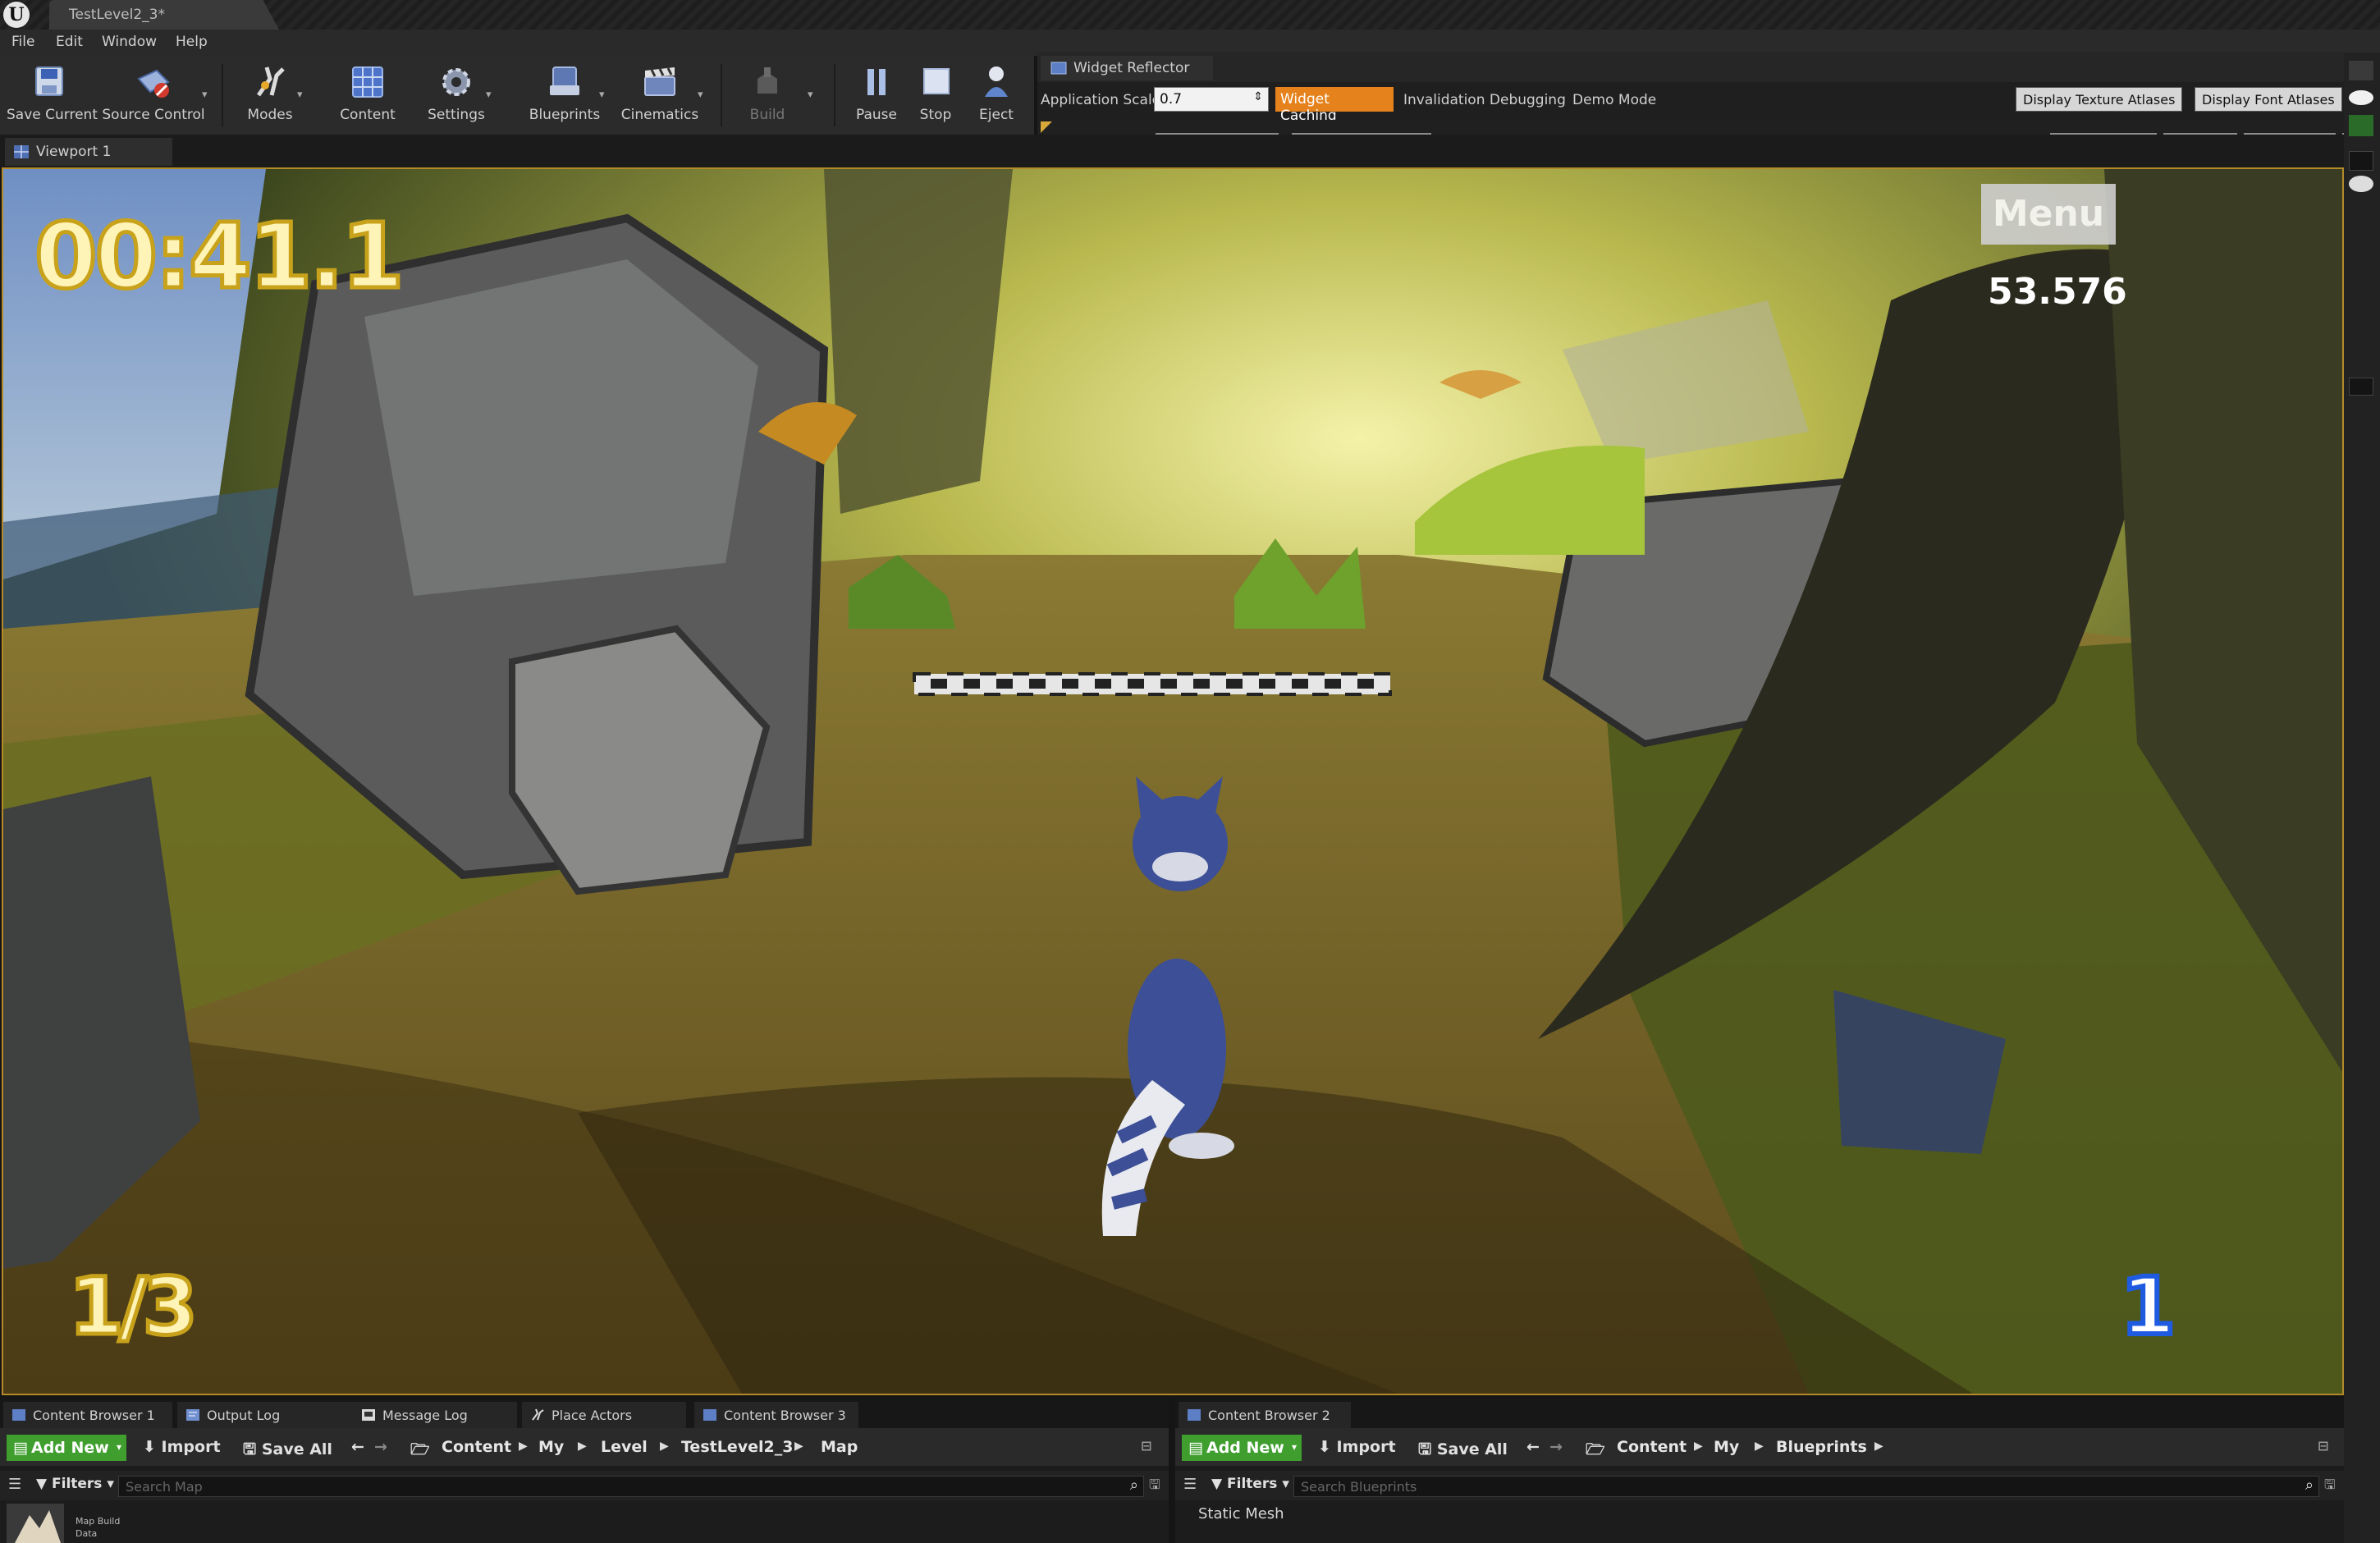  I want to click on cinematics-button: Cinematics, so click(660, 95).